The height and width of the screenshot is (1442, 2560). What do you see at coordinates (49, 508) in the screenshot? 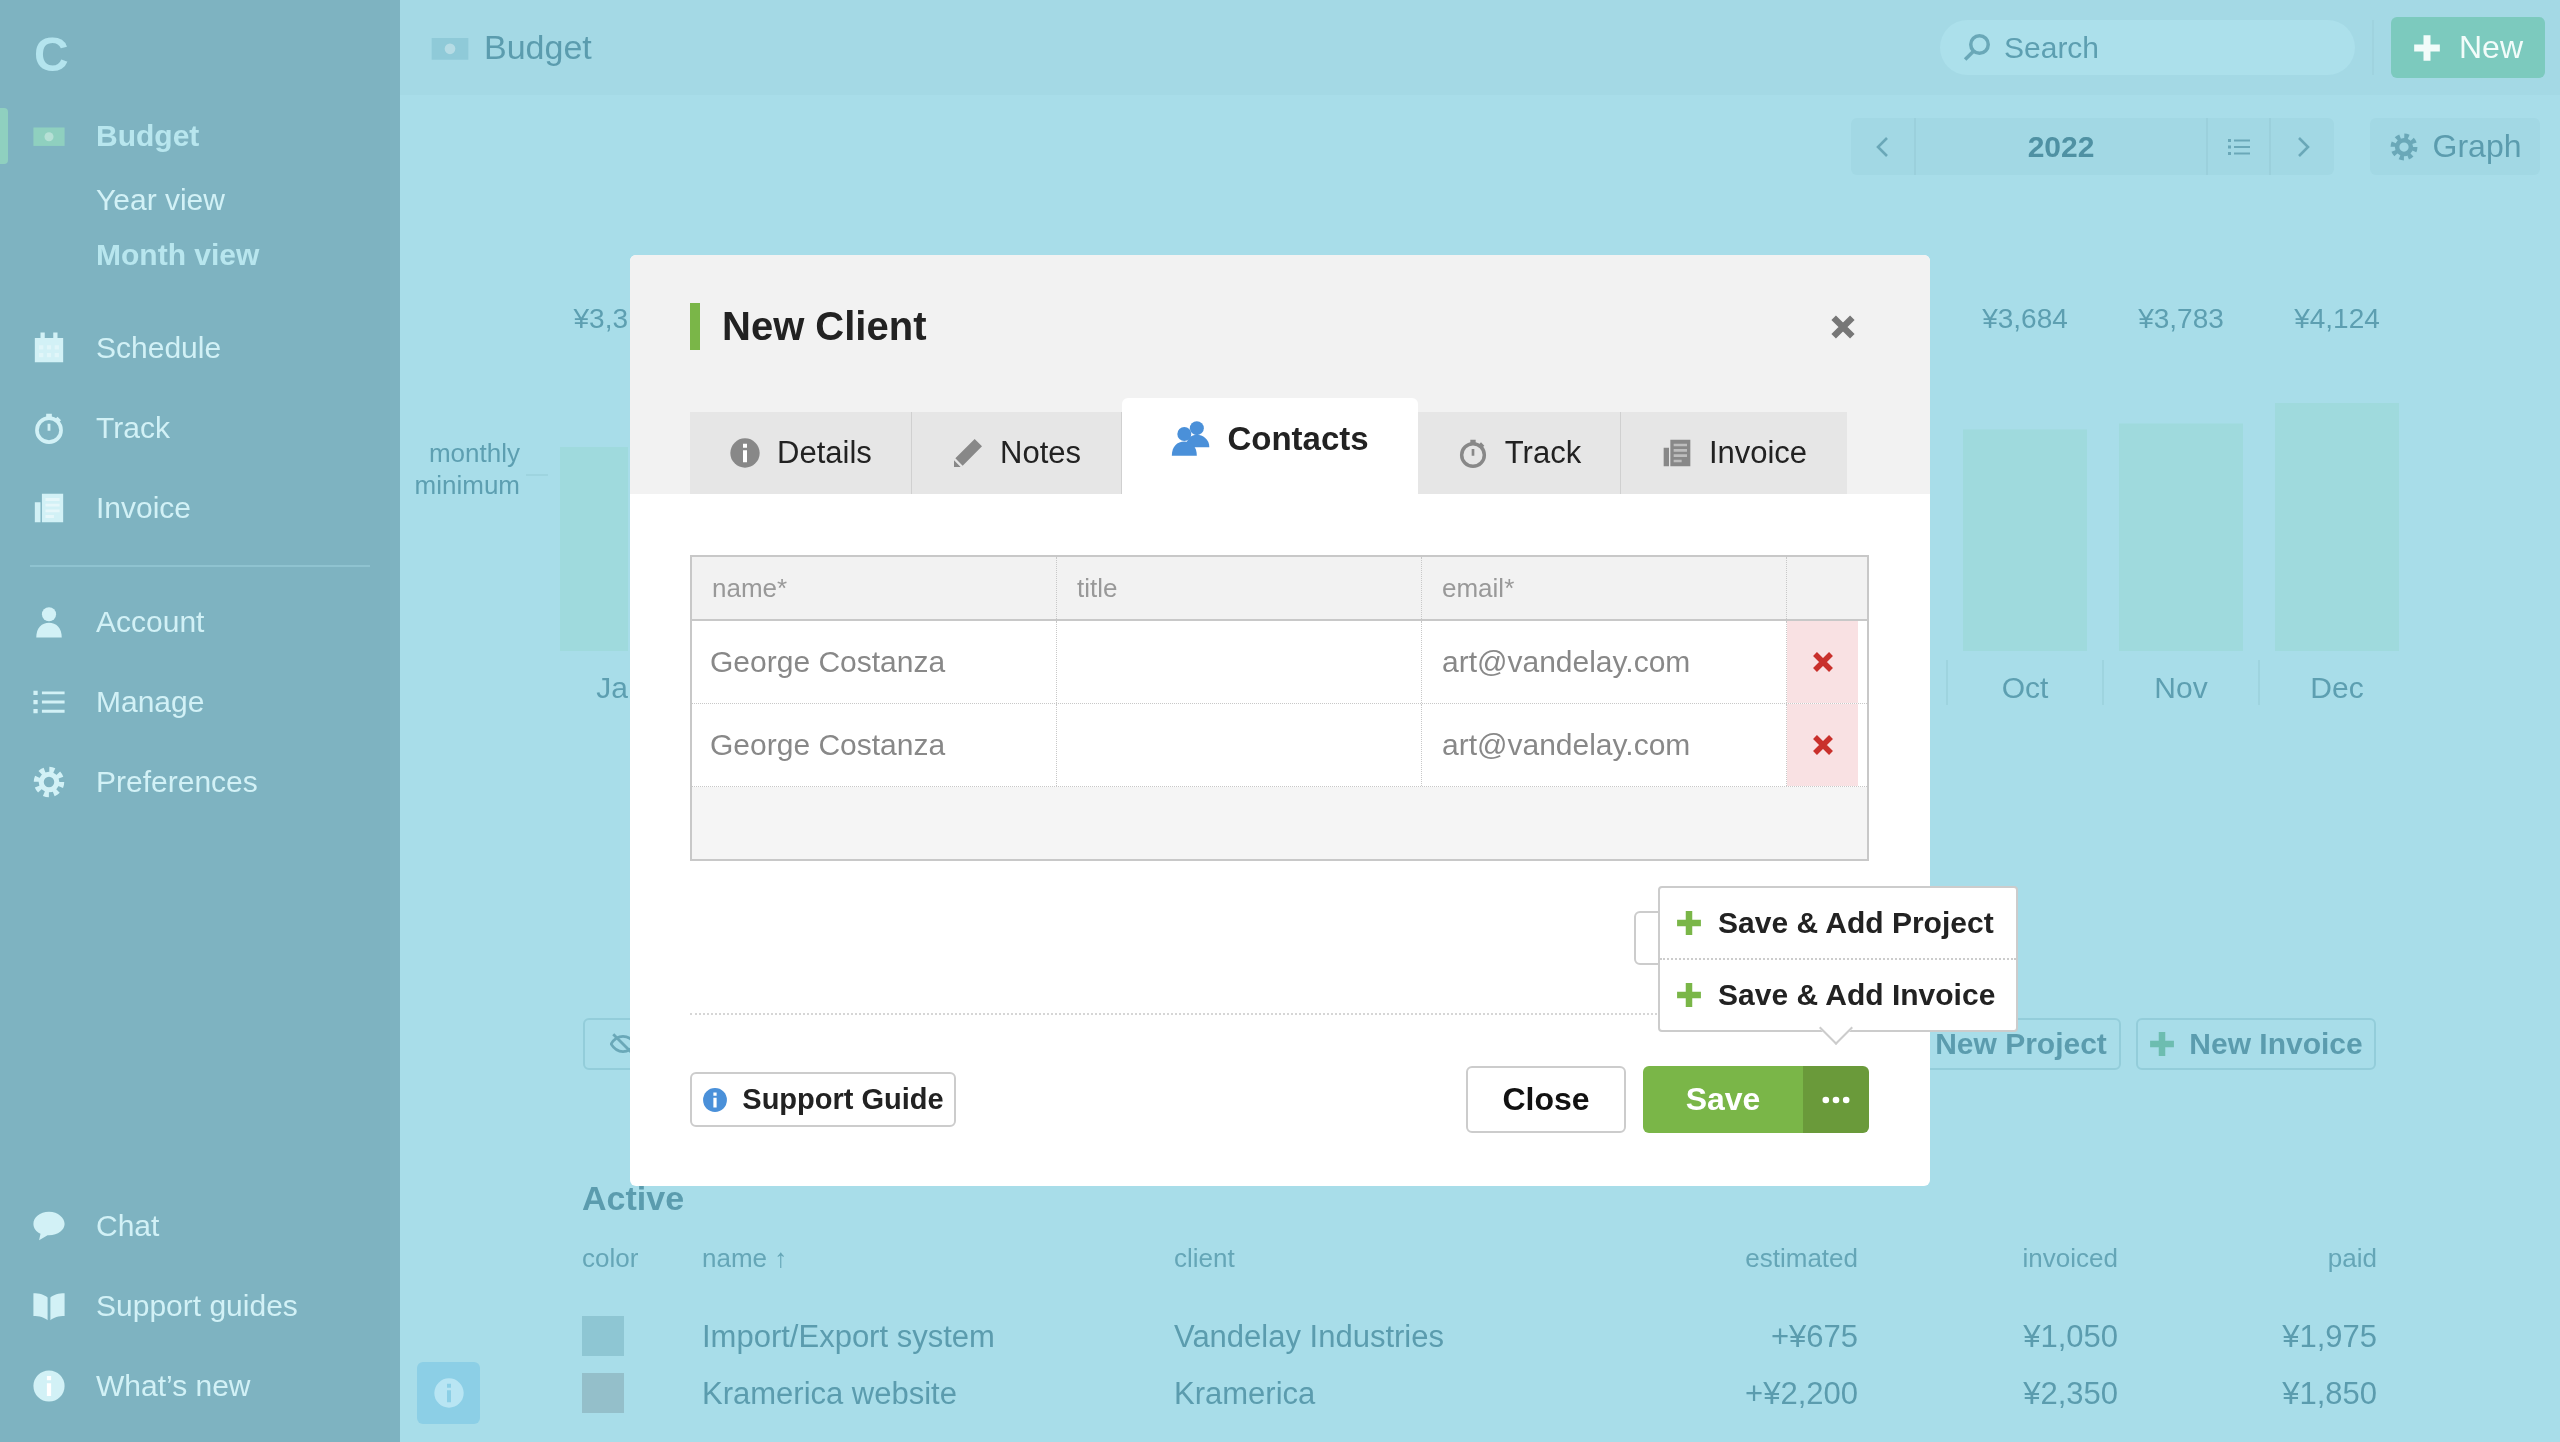
I see `document-icon` at bounding box center [49, 508].